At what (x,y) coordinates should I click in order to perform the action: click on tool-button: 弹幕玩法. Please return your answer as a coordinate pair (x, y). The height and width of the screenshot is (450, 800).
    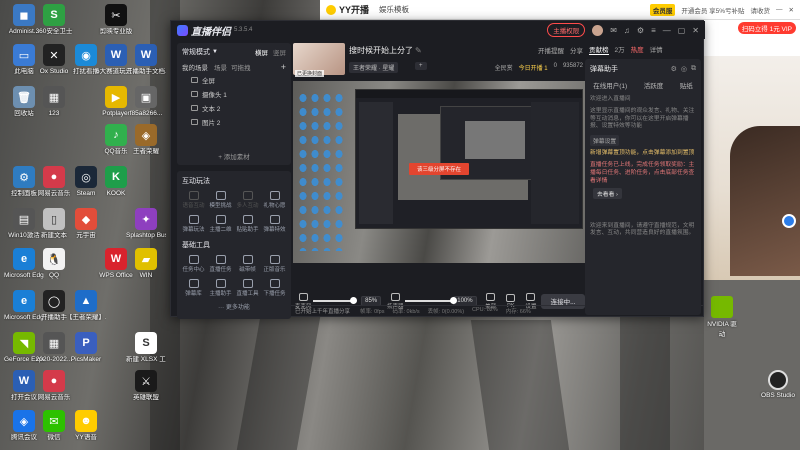
    Looking at the image, I should click on (193, 224).